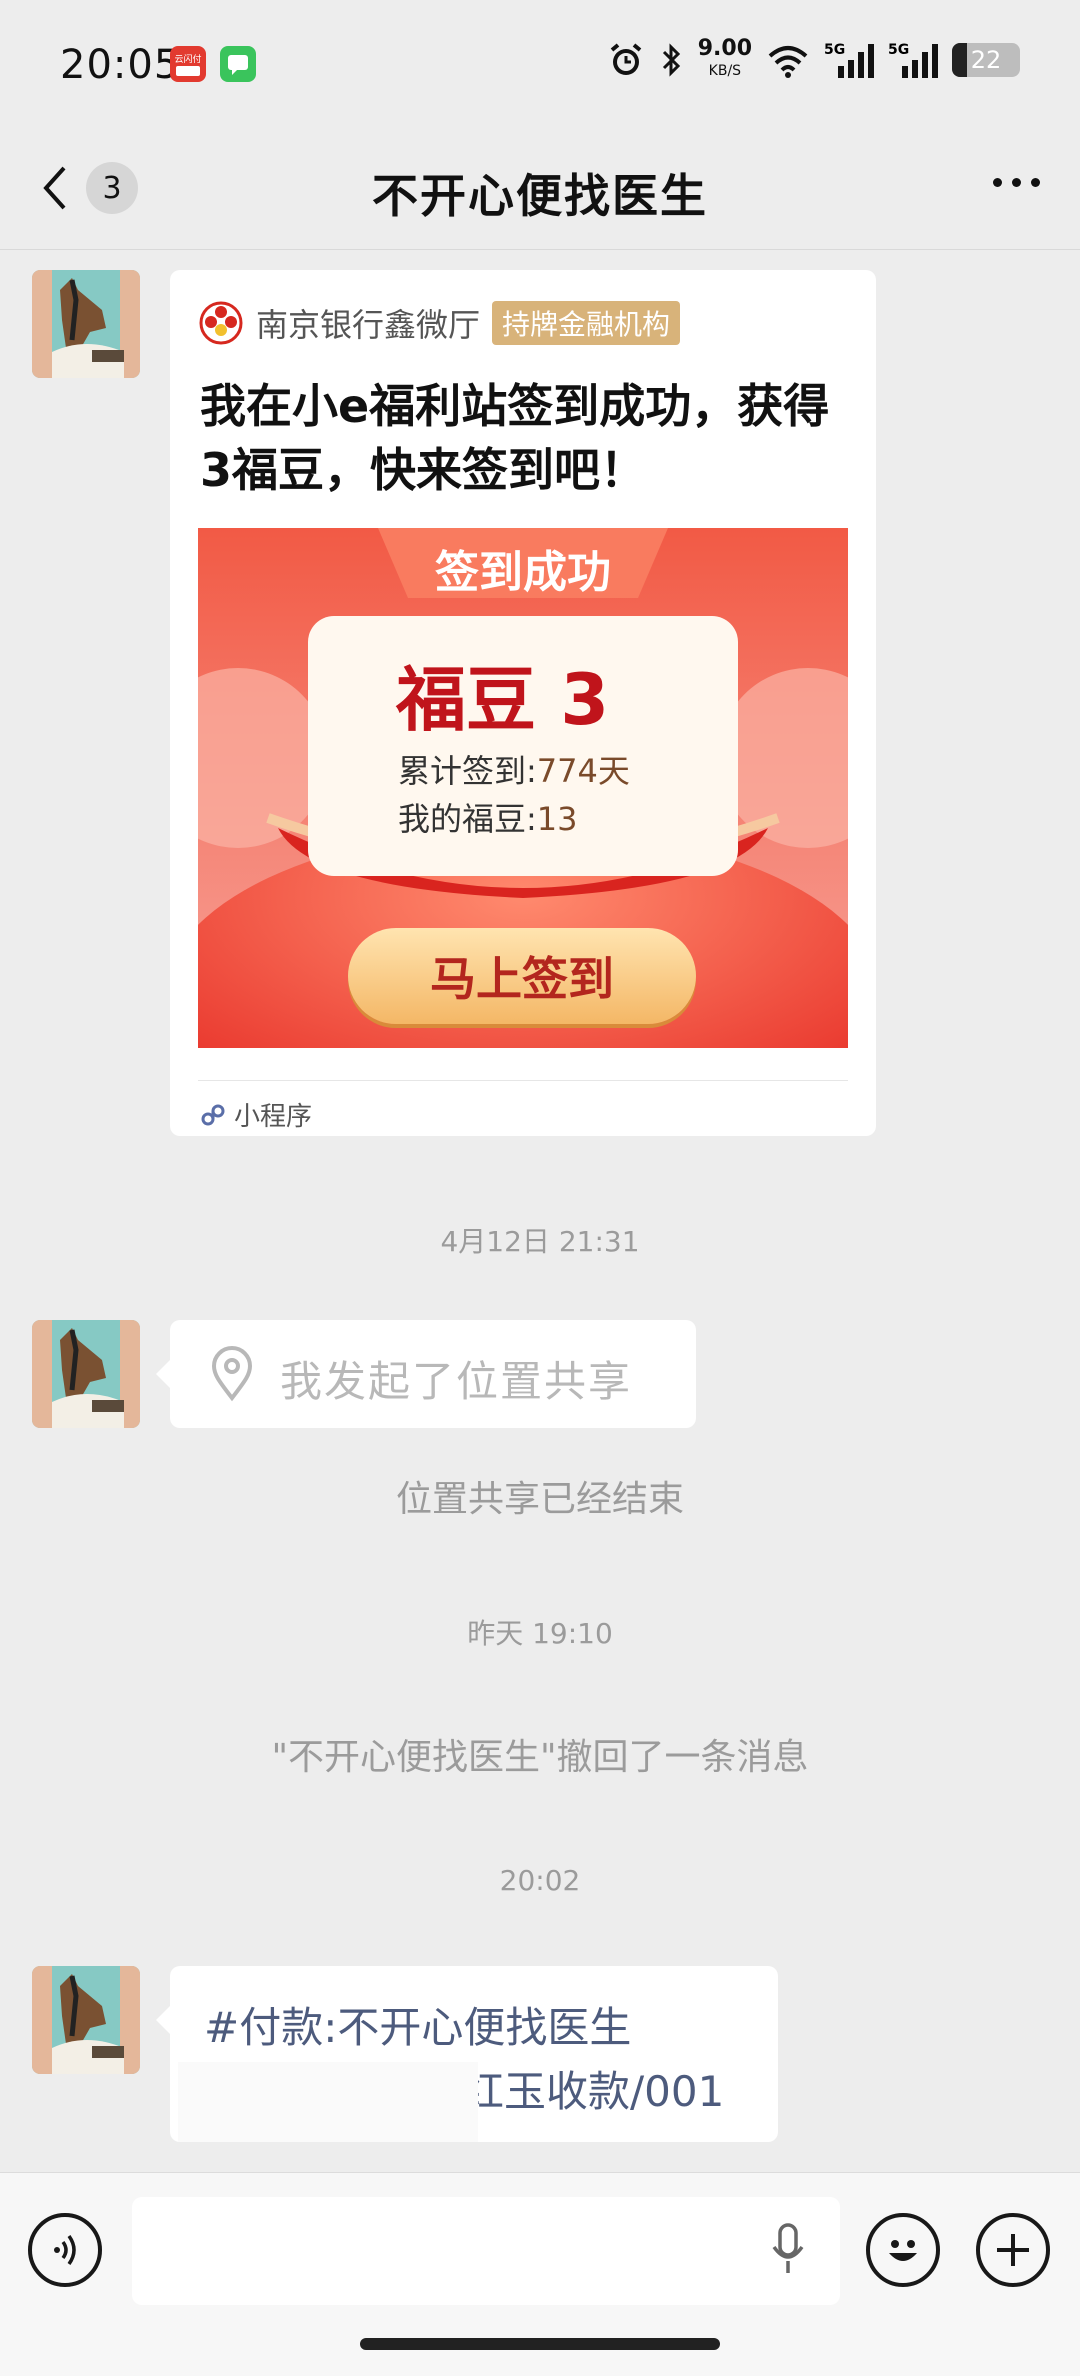 The height and width of the screenshot is (2376, 1080). I want to click on my-fudou: 我的福豆:13, so click(488, 819).